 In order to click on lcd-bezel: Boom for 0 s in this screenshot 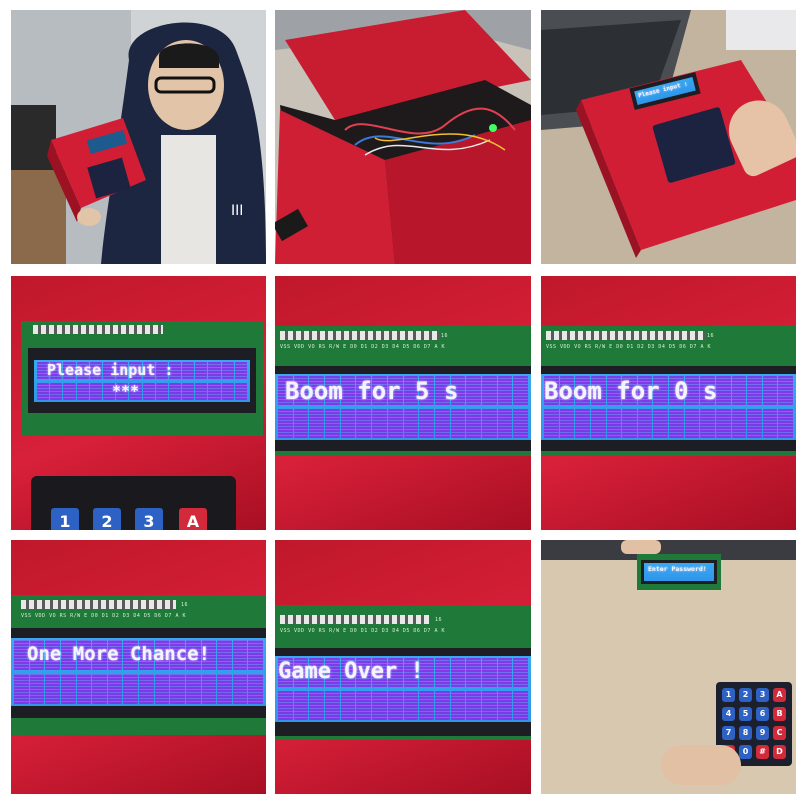, I will do `click(668, 408)`.